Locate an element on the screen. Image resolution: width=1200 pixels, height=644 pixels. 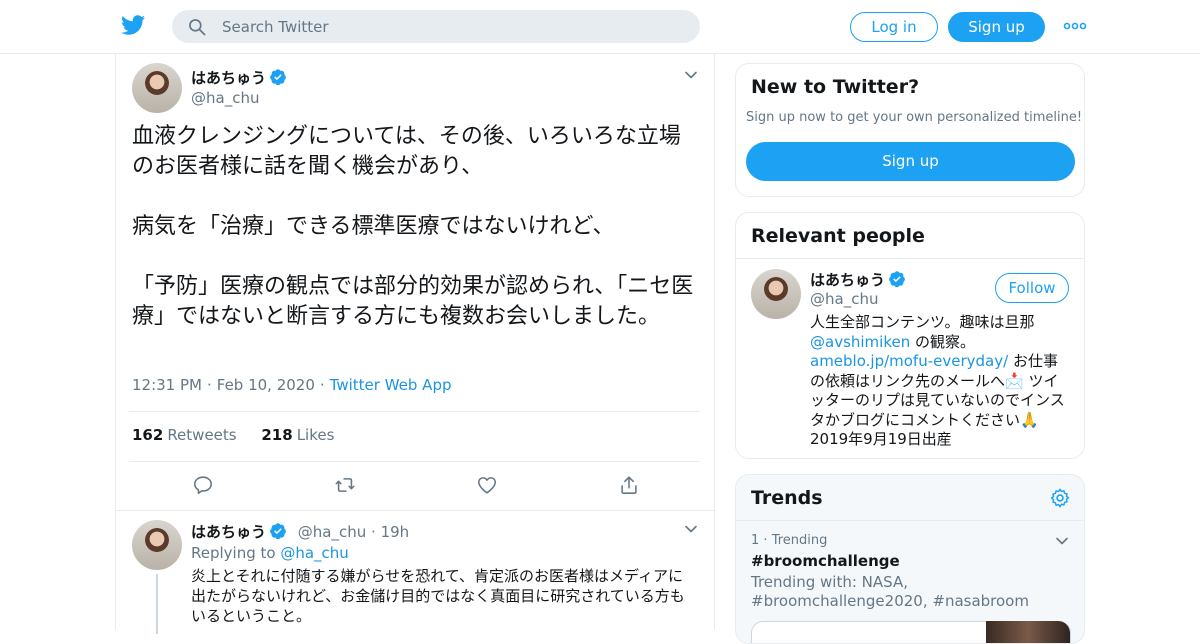
author-name-row: はあちゅう is located at coordinates (239, 77).